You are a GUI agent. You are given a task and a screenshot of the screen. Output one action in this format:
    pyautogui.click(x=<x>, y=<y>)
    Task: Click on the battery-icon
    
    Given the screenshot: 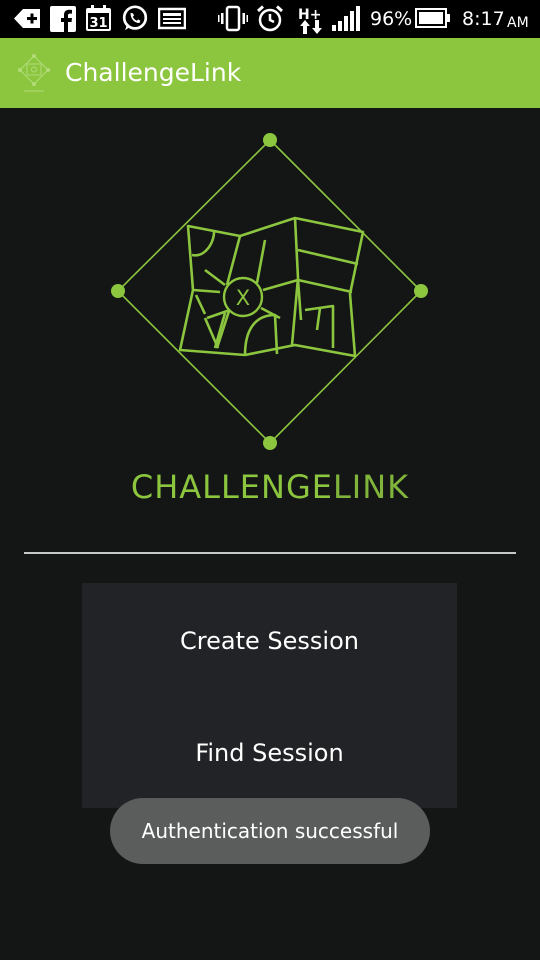 What is the action you would take?
    pyautogui.click(x=432, y=18)
    